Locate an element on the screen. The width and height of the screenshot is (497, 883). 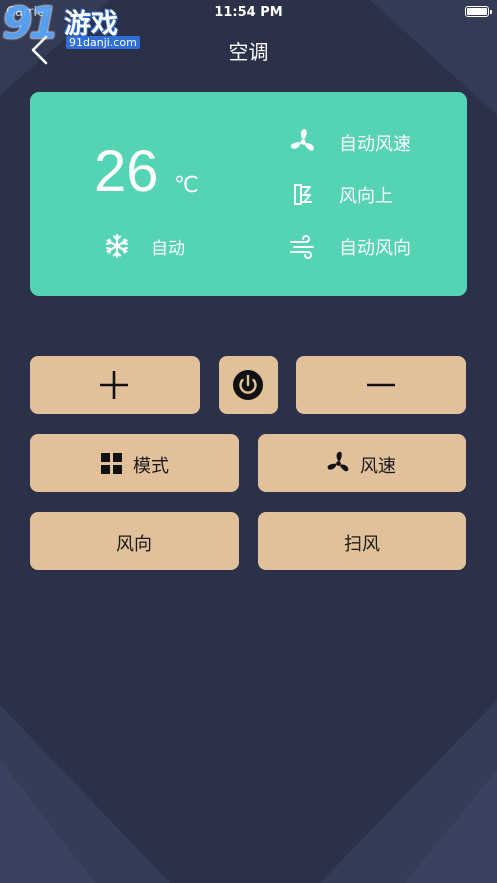
wind-direction-icon is located at coordinates (303, 194).